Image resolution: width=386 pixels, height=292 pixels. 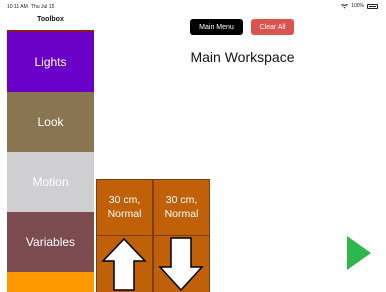 I want to click on category-label: Lights, so click(x=50, y=62).